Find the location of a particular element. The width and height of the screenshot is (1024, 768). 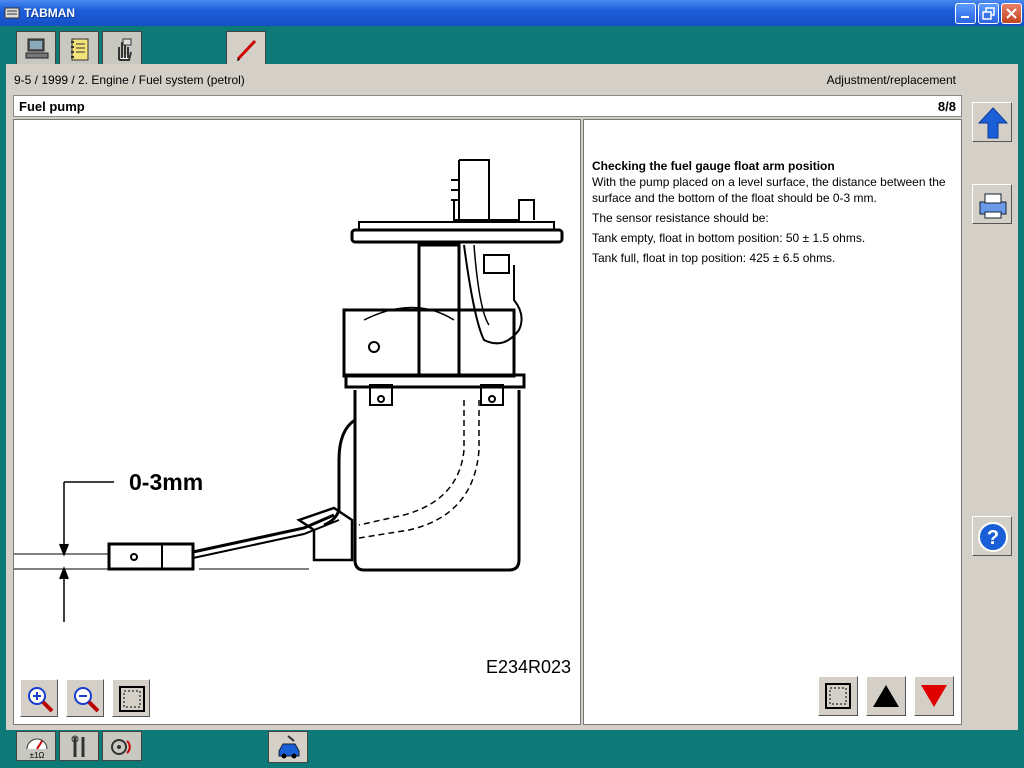

fit-text-button is located at coordinates (838, 696).